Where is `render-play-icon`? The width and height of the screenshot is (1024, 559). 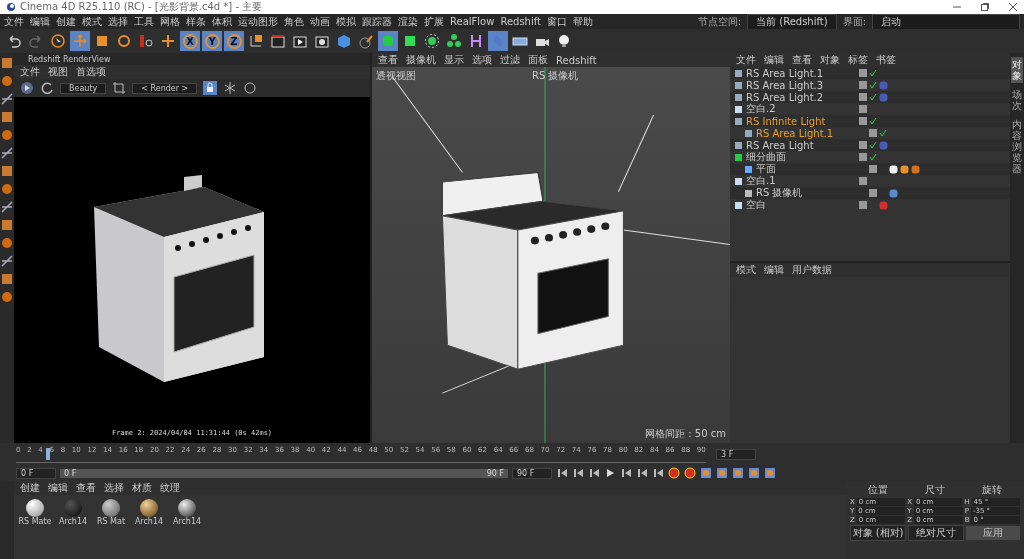
render-play-icon is located at coordinates (27, 88).